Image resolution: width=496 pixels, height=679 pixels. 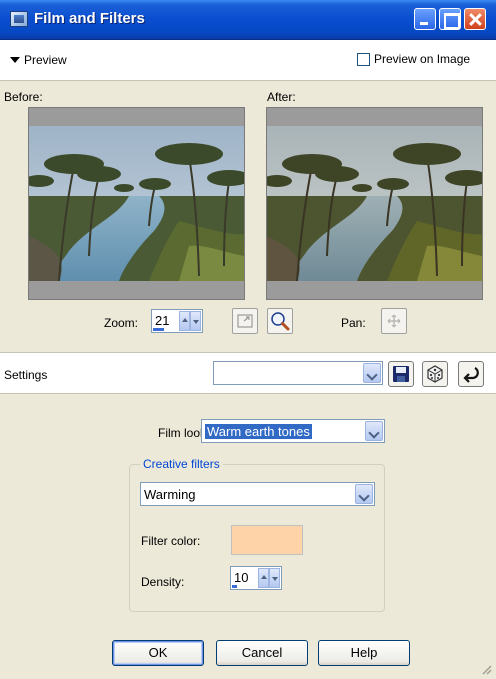 What do you see at coordinates (170, 494) in the screenshot?
I see `creative-filter-value: Warming` at bounding box center [170, 494].